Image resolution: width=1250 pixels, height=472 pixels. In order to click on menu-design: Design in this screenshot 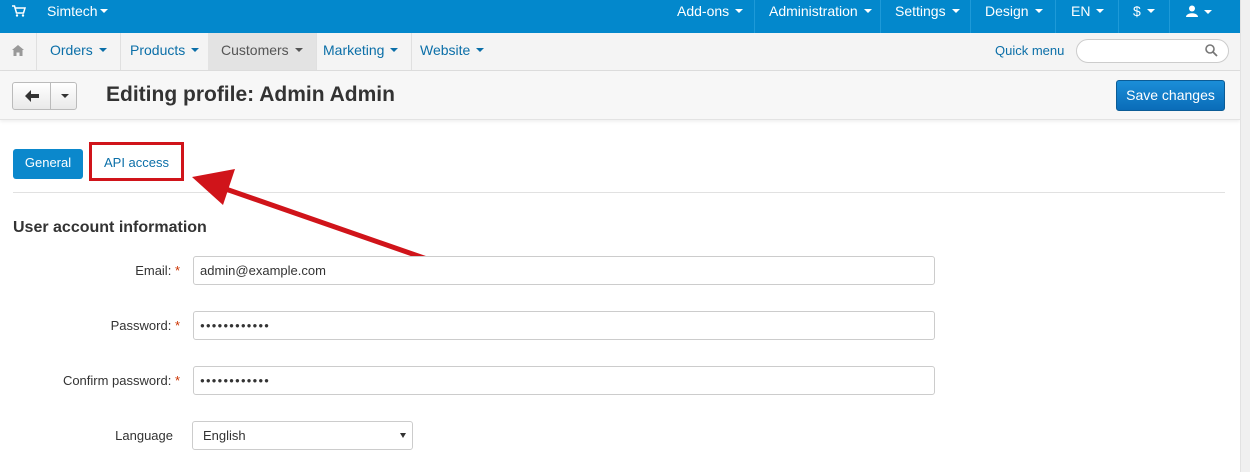, I will do `click(1014, 16)`.